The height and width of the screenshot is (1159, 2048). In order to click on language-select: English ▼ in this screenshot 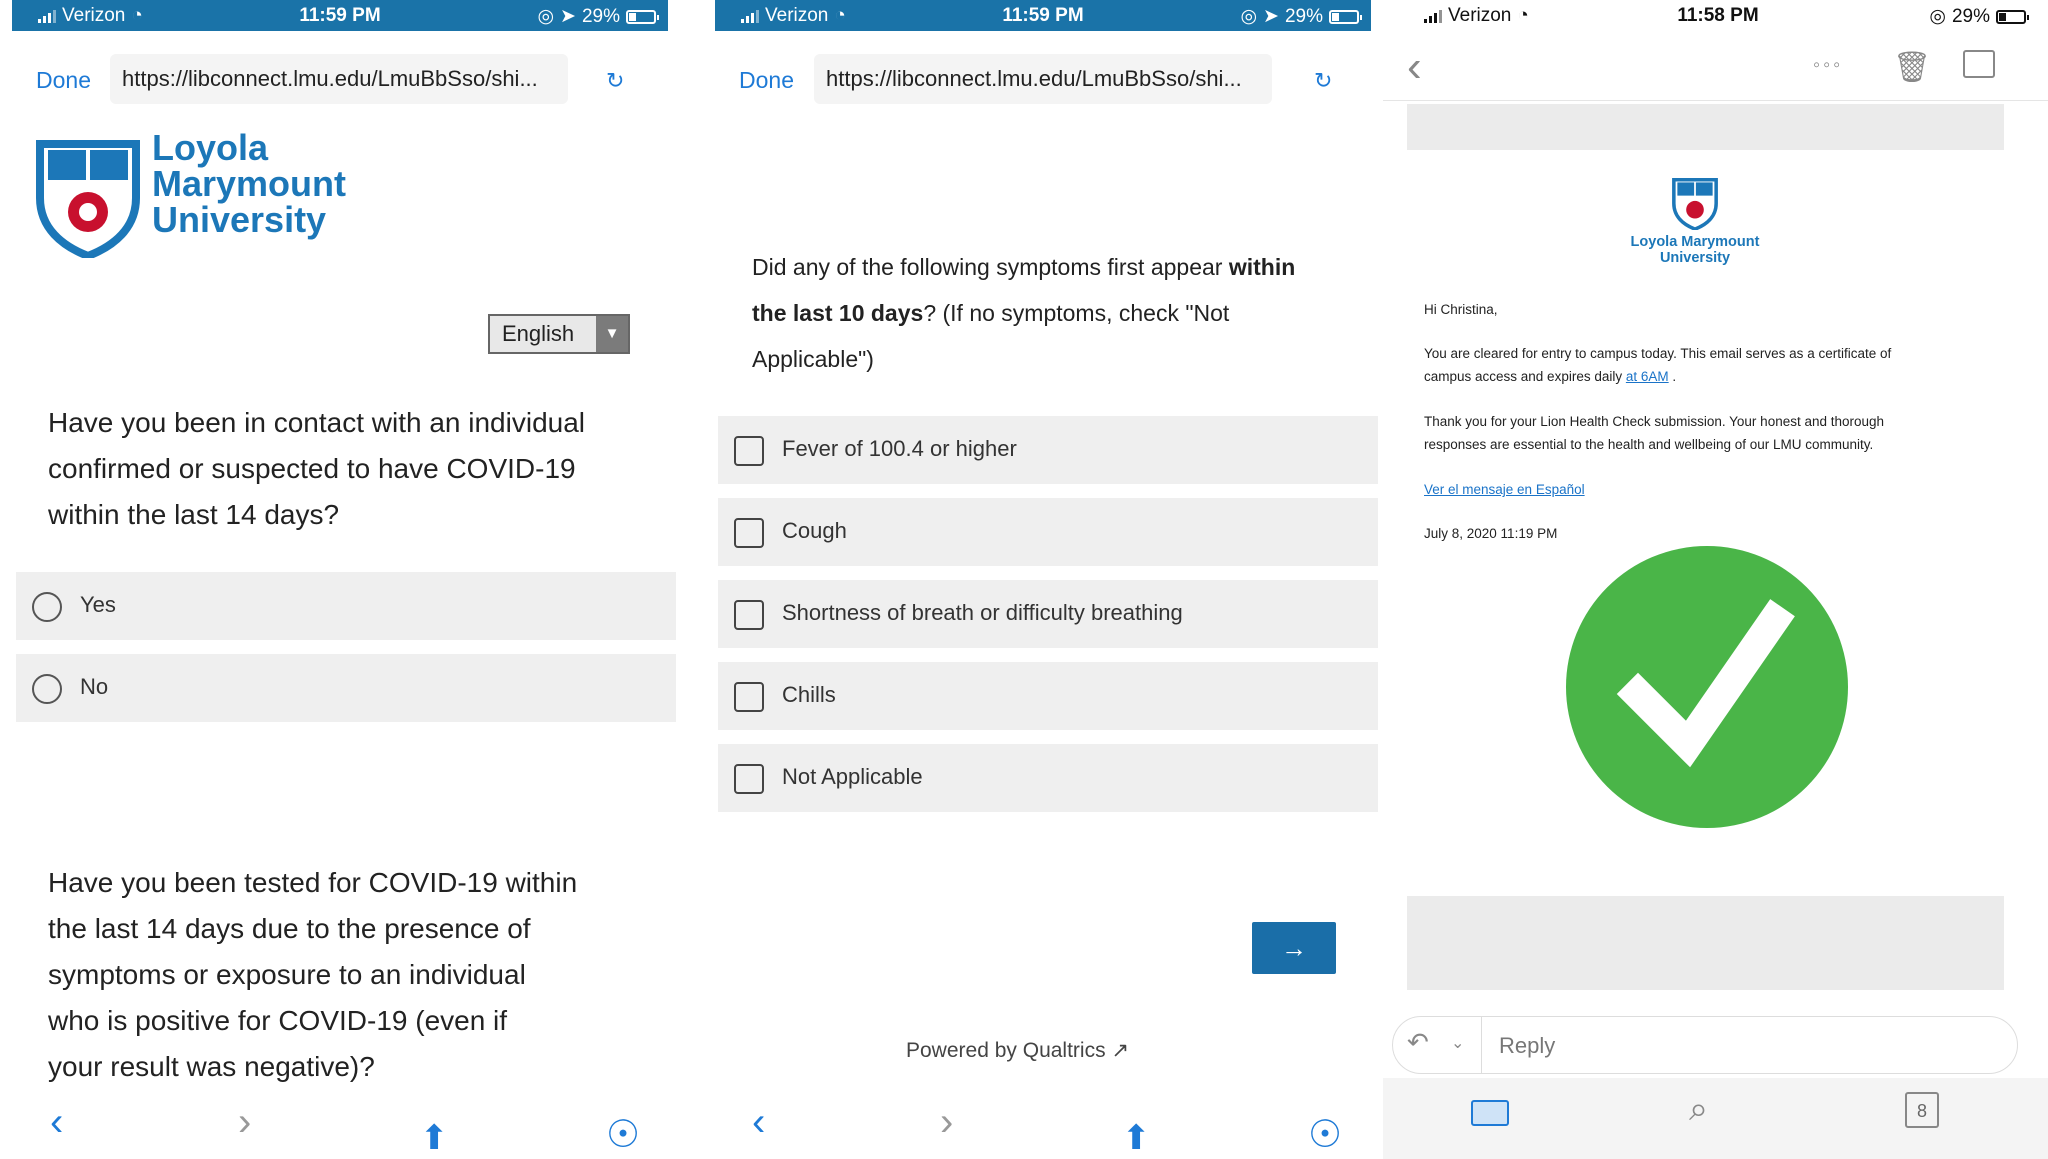, I will do `click(559, 334)`.